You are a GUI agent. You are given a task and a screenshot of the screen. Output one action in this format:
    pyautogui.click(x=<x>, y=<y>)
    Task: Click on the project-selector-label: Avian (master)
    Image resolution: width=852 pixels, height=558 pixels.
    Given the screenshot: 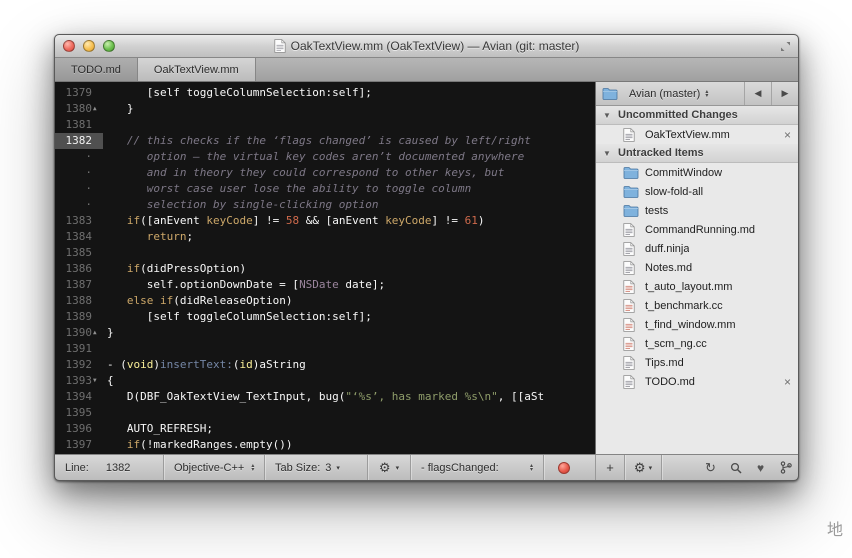 What is the action you would take?
    pyautogui.click(x=664, y=94)
    